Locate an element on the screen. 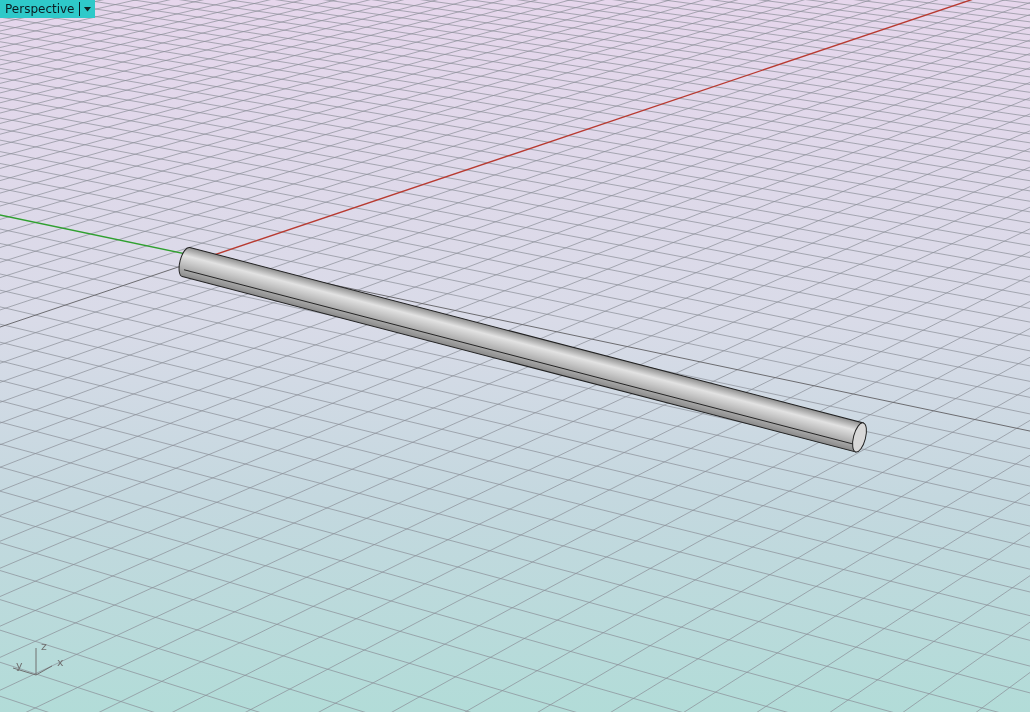 The width and height of the screenshot is (1030, 712). dropdown-caret-icon is located at coordinates (87, 9).